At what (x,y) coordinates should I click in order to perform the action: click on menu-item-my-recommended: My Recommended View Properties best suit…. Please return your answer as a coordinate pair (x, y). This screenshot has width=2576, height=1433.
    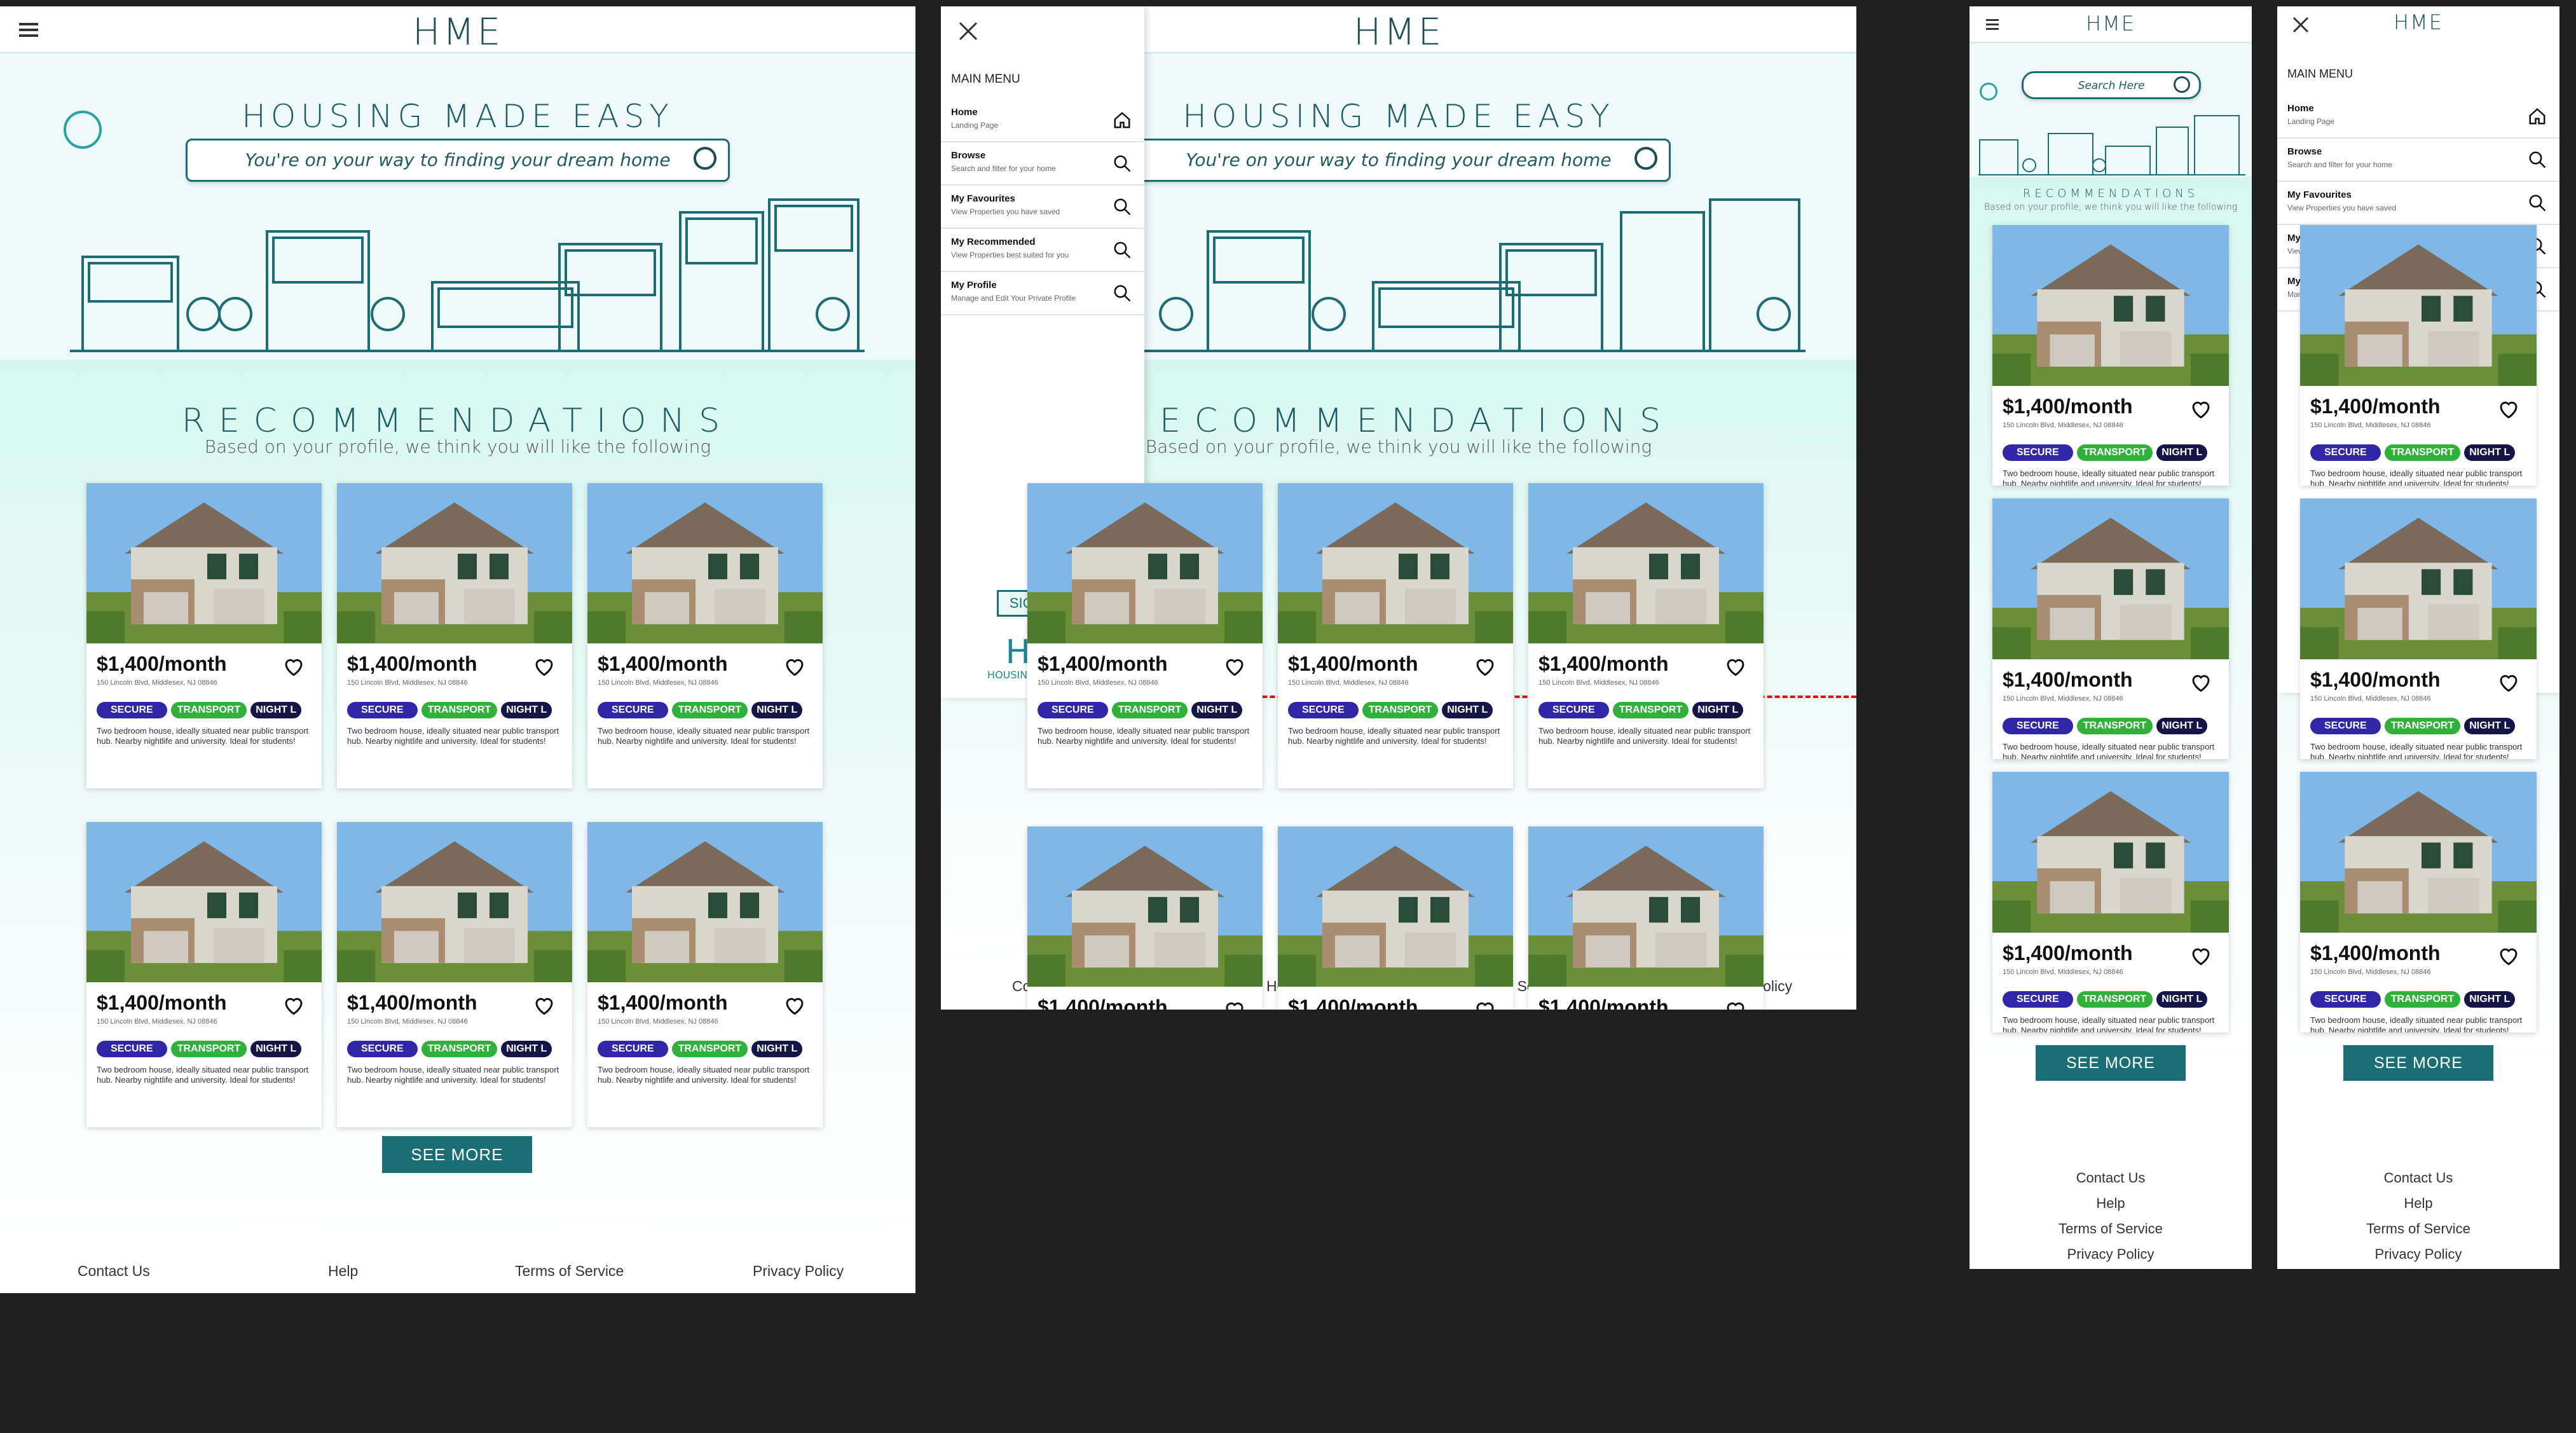
    Looking at the image, I should click on (1042, 250).